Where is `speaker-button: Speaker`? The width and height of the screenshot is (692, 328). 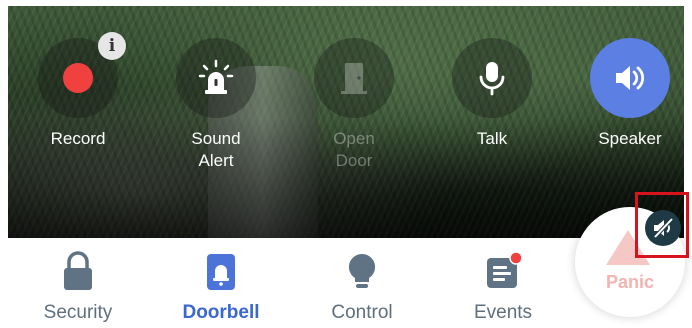 speaker-button: Speaker is located at coordinates (630, 94).